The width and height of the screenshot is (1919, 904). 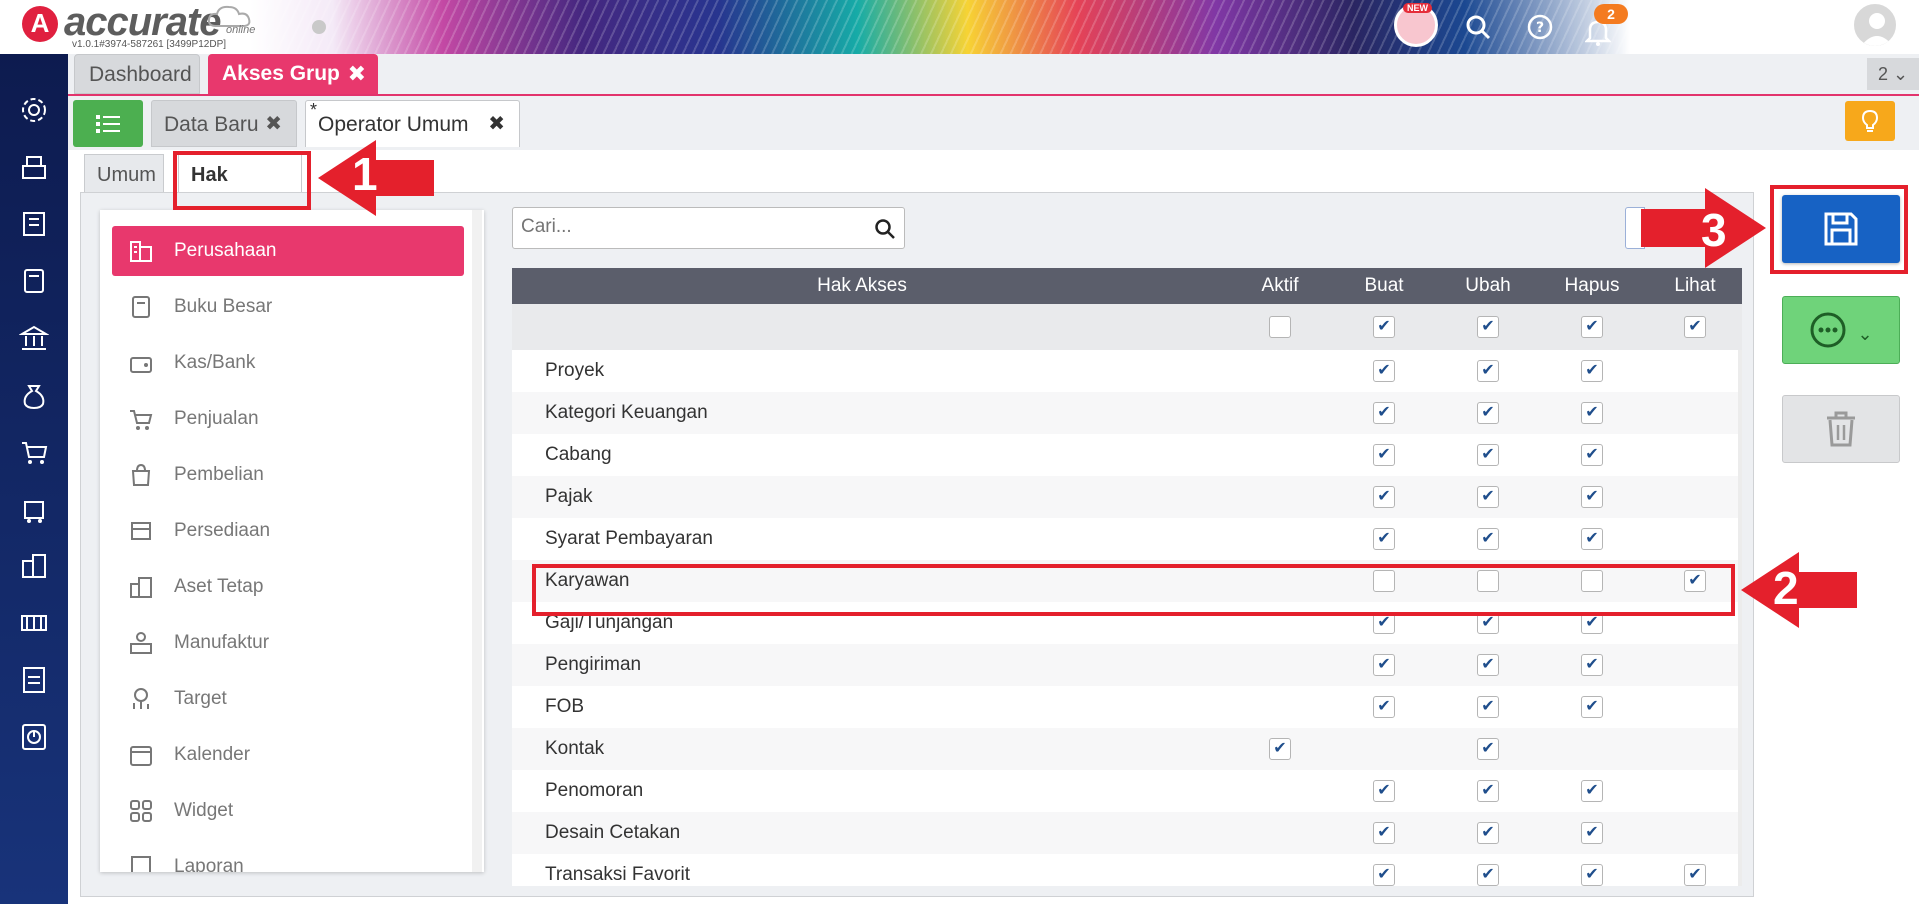 I want to click on table-row: Pengiriman, so click(x=1125, y=665).